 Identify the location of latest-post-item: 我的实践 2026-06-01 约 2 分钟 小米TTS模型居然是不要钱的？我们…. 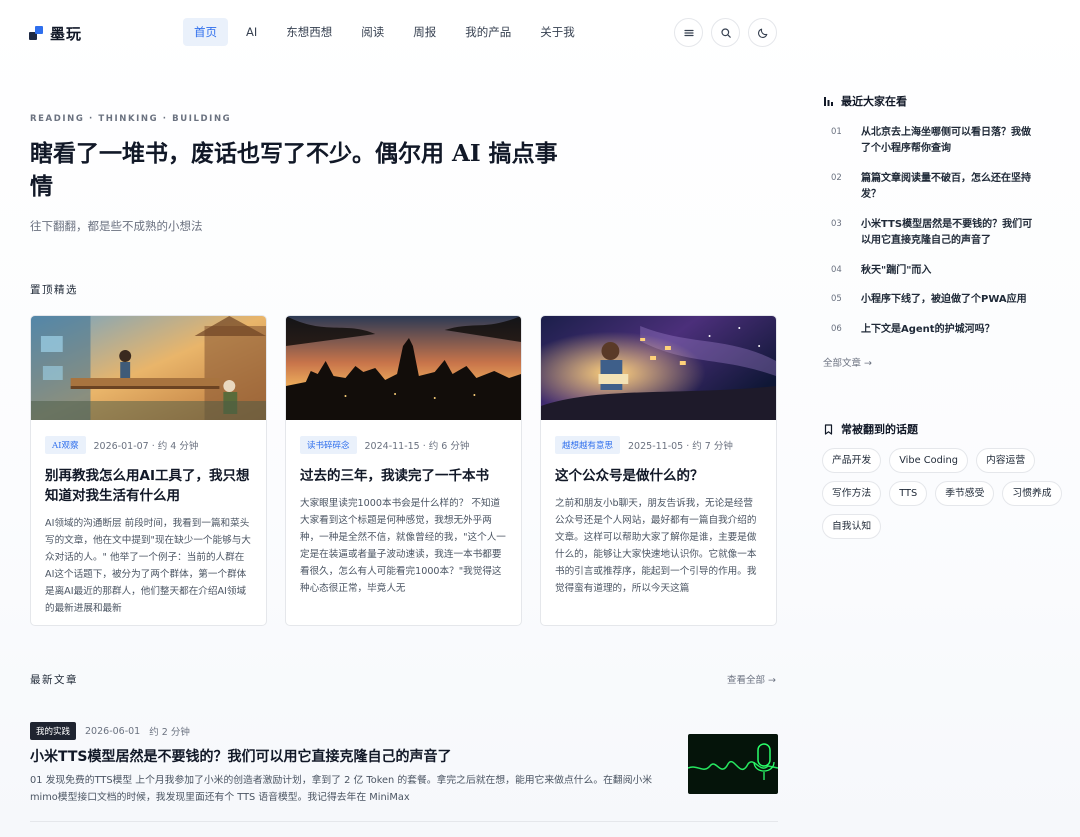
(404, 772).